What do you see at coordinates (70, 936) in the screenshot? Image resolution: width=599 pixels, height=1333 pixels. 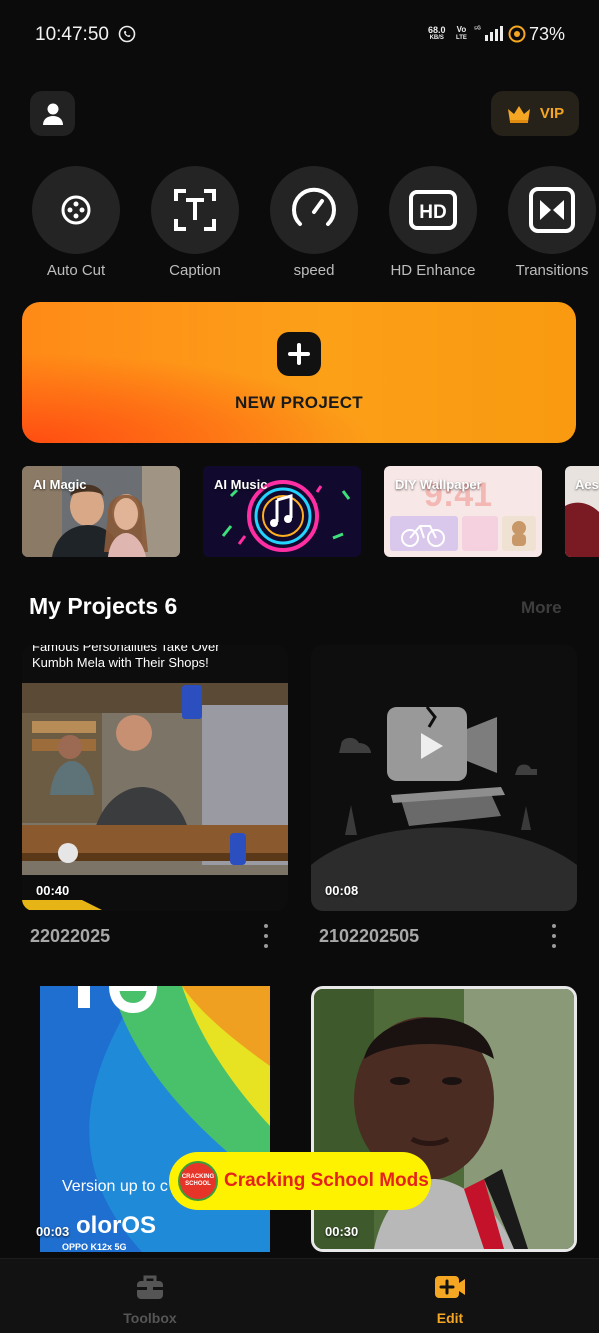 I see `project-name: 22022025` at bounding box center [70, 936].